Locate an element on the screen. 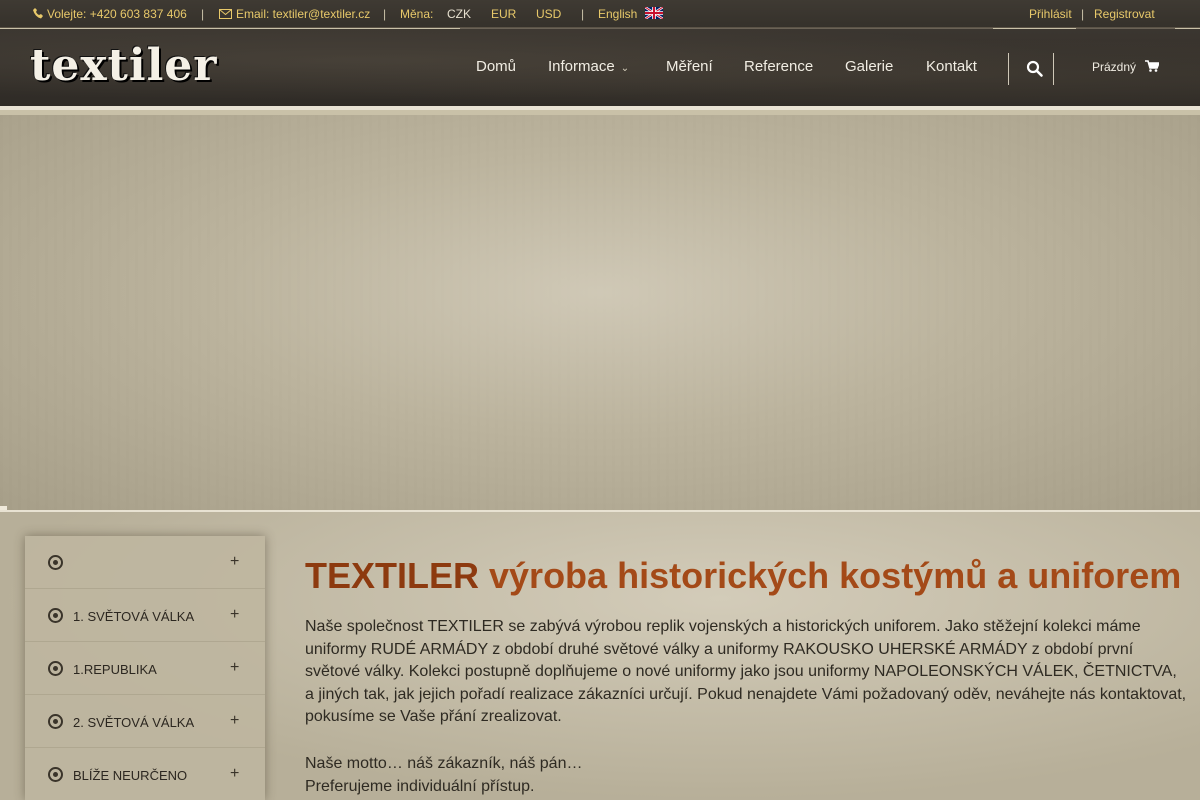 The width and height of the screenshot is (1200, 800). currency-eur: EUR is located at coordinates (503, 14).